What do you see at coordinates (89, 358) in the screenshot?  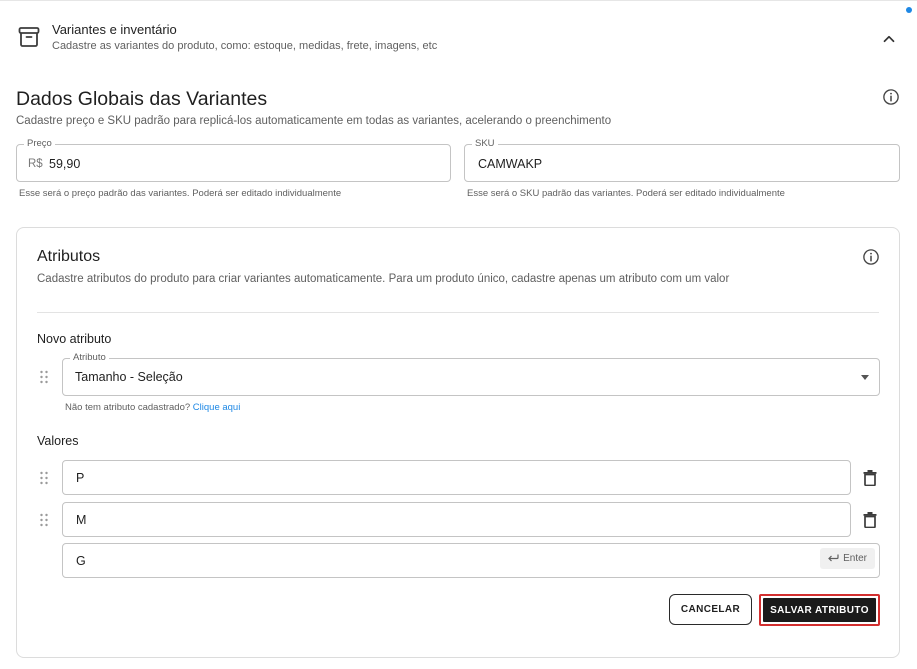 I see `attribute-select-label: Atributo` at bounding box center [89, 358].